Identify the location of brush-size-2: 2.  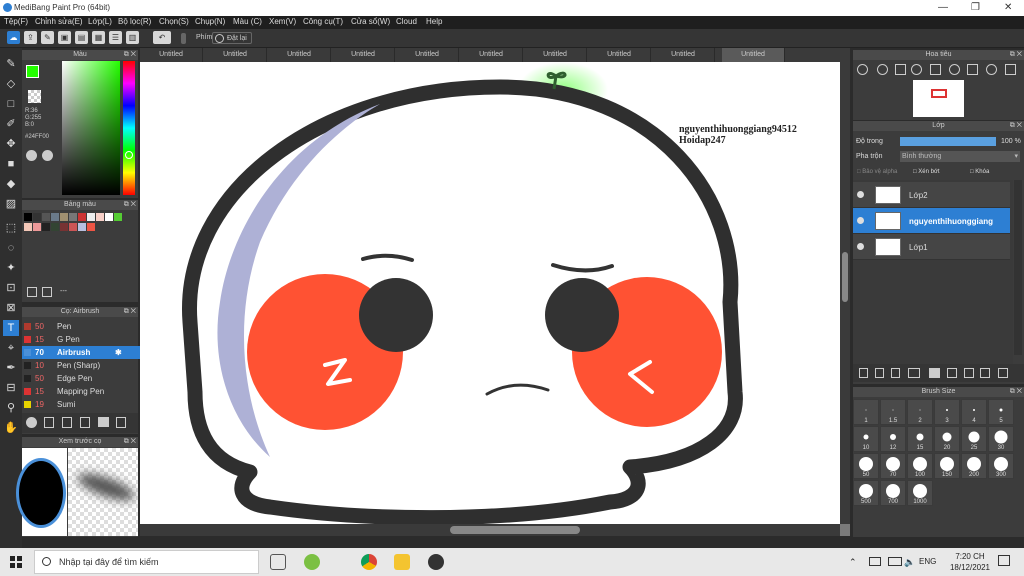
(920, 412).